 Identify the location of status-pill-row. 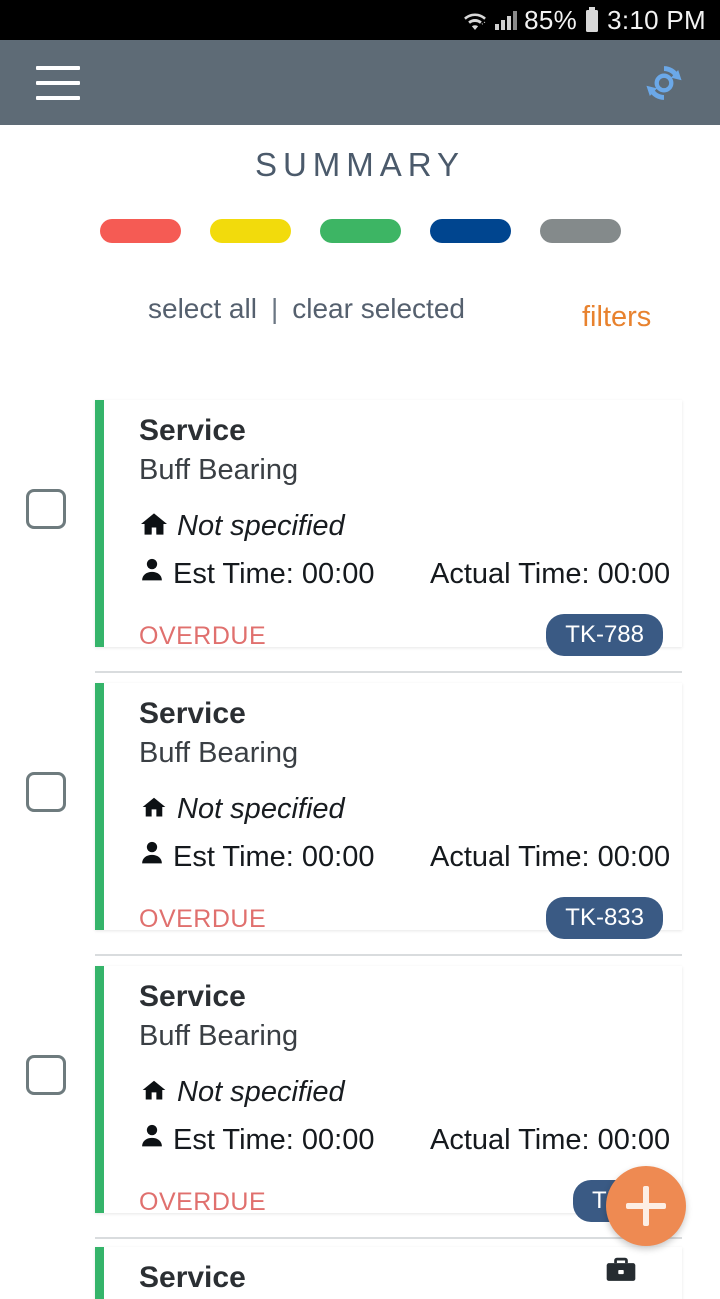
(360, 231).